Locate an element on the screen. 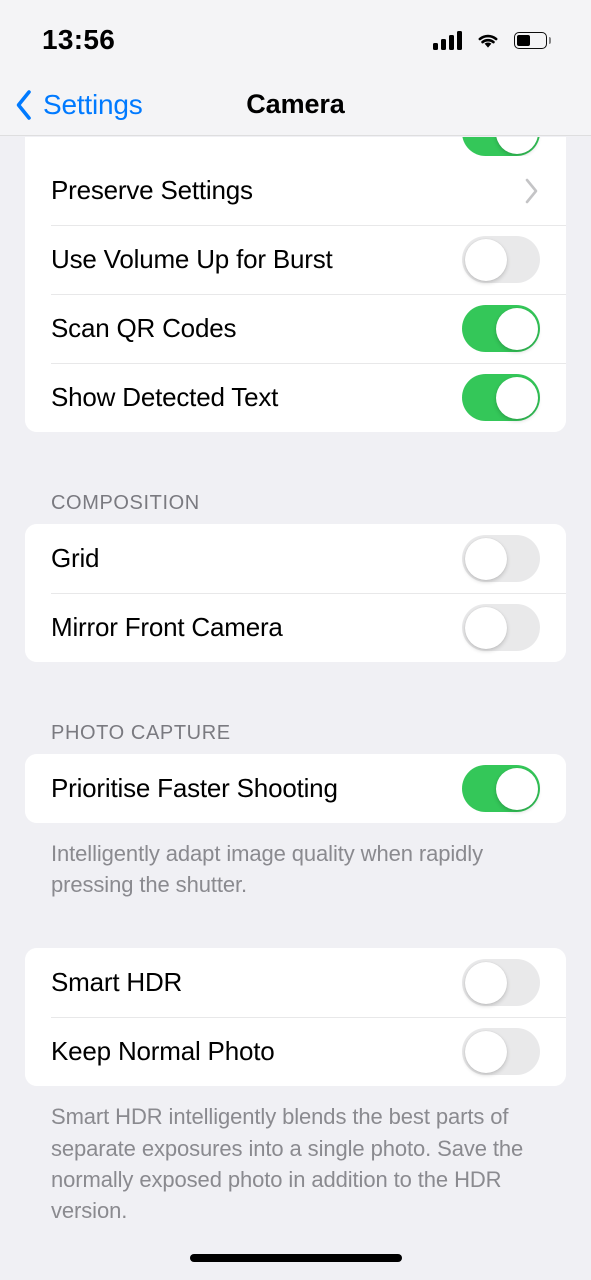  status-bar-indicators is located at coordinates (492, 37).